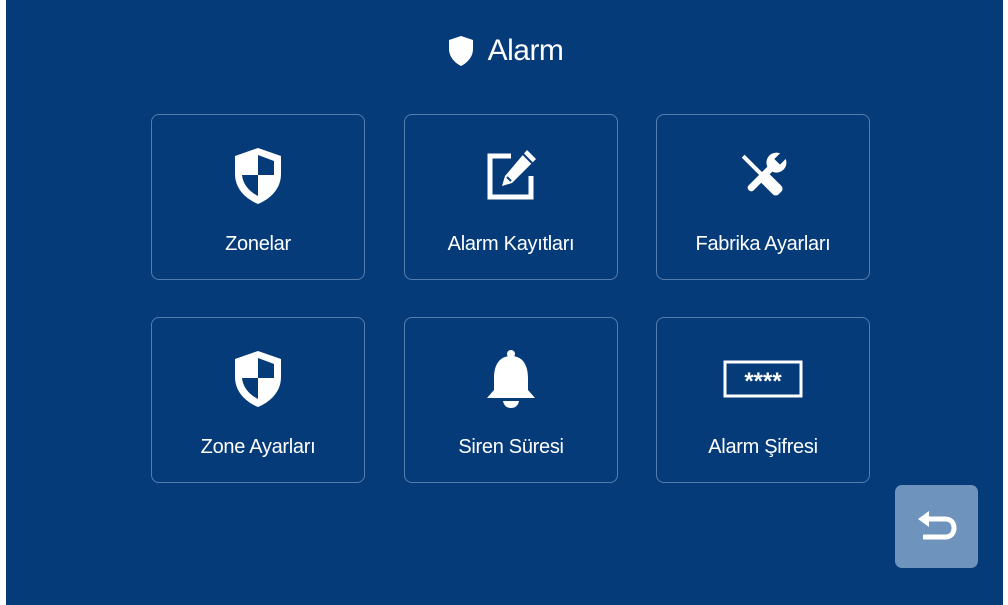  Describe the element at coordinates (461, 51) in the screenshot. I see `shield-icon` at that location.